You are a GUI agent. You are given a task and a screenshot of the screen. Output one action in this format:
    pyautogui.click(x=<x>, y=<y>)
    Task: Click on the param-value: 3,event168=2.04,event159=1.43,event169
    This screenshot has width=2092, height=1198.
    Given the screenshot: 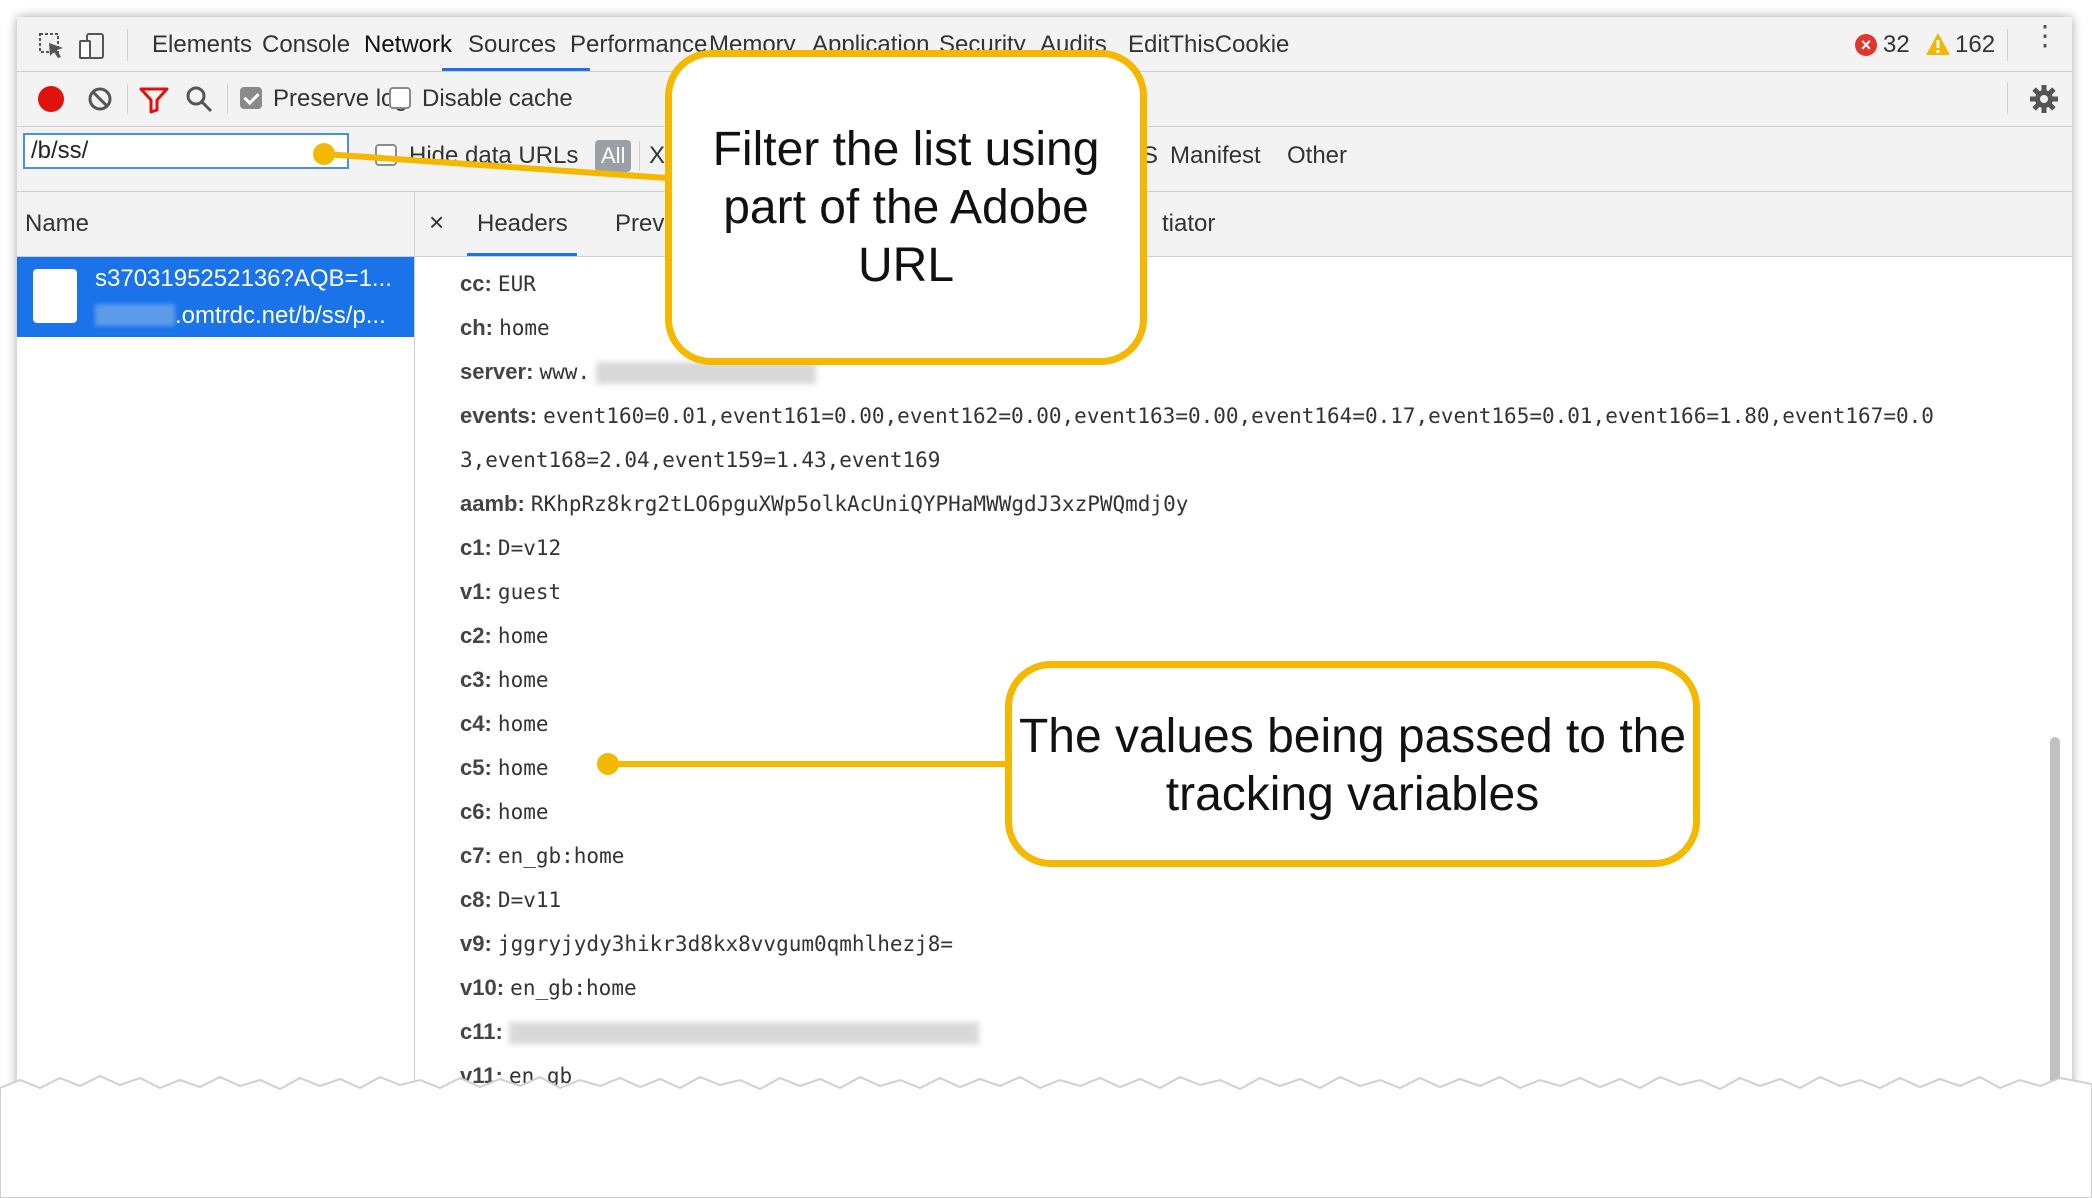 What is the action you would take?
    pyautogui.click(x=700, y=460)
    